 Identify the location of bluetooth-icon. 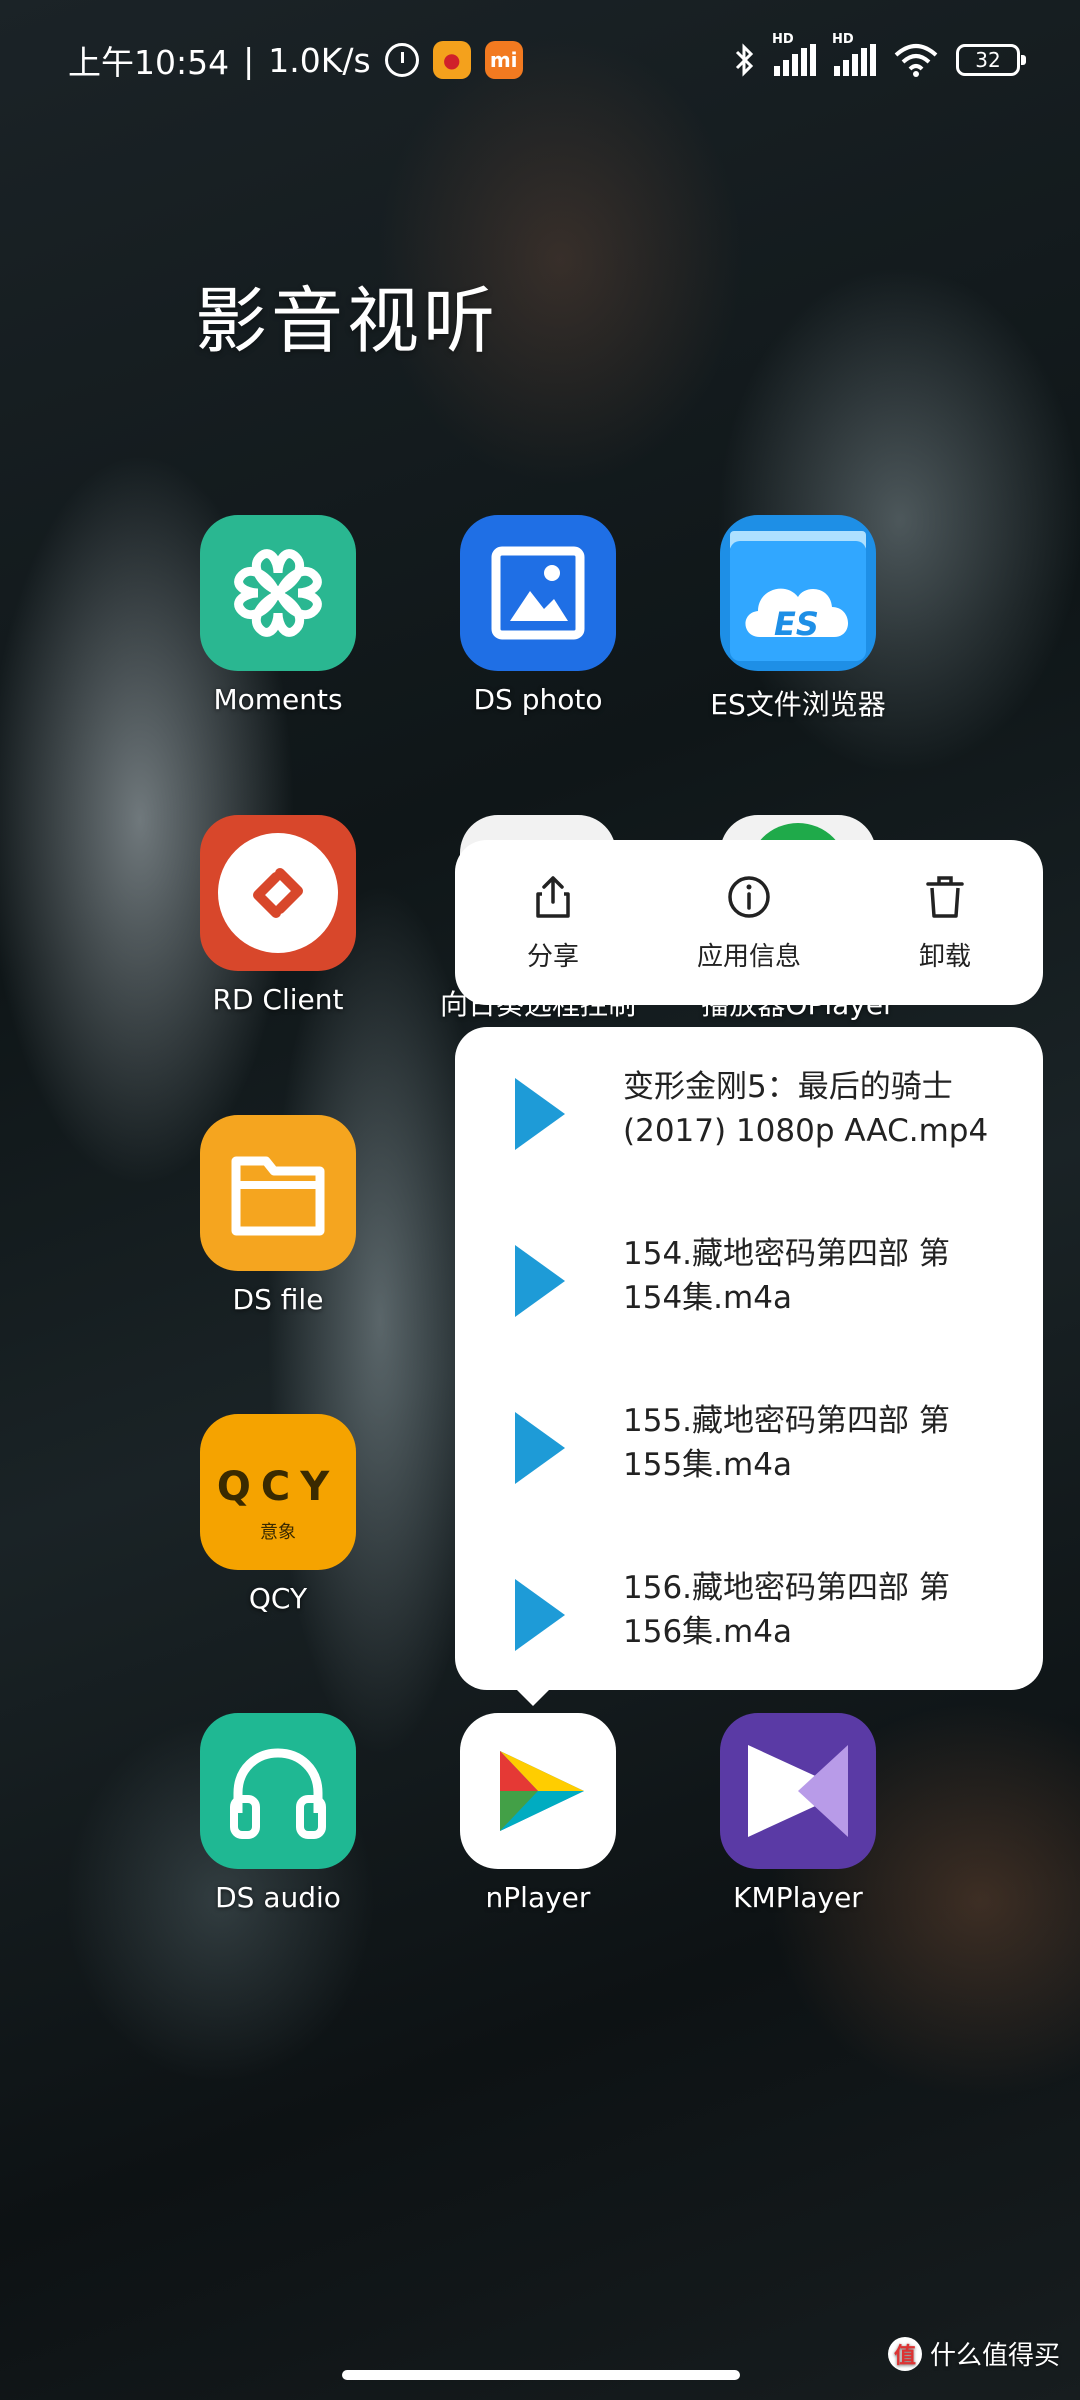
(744, 60).